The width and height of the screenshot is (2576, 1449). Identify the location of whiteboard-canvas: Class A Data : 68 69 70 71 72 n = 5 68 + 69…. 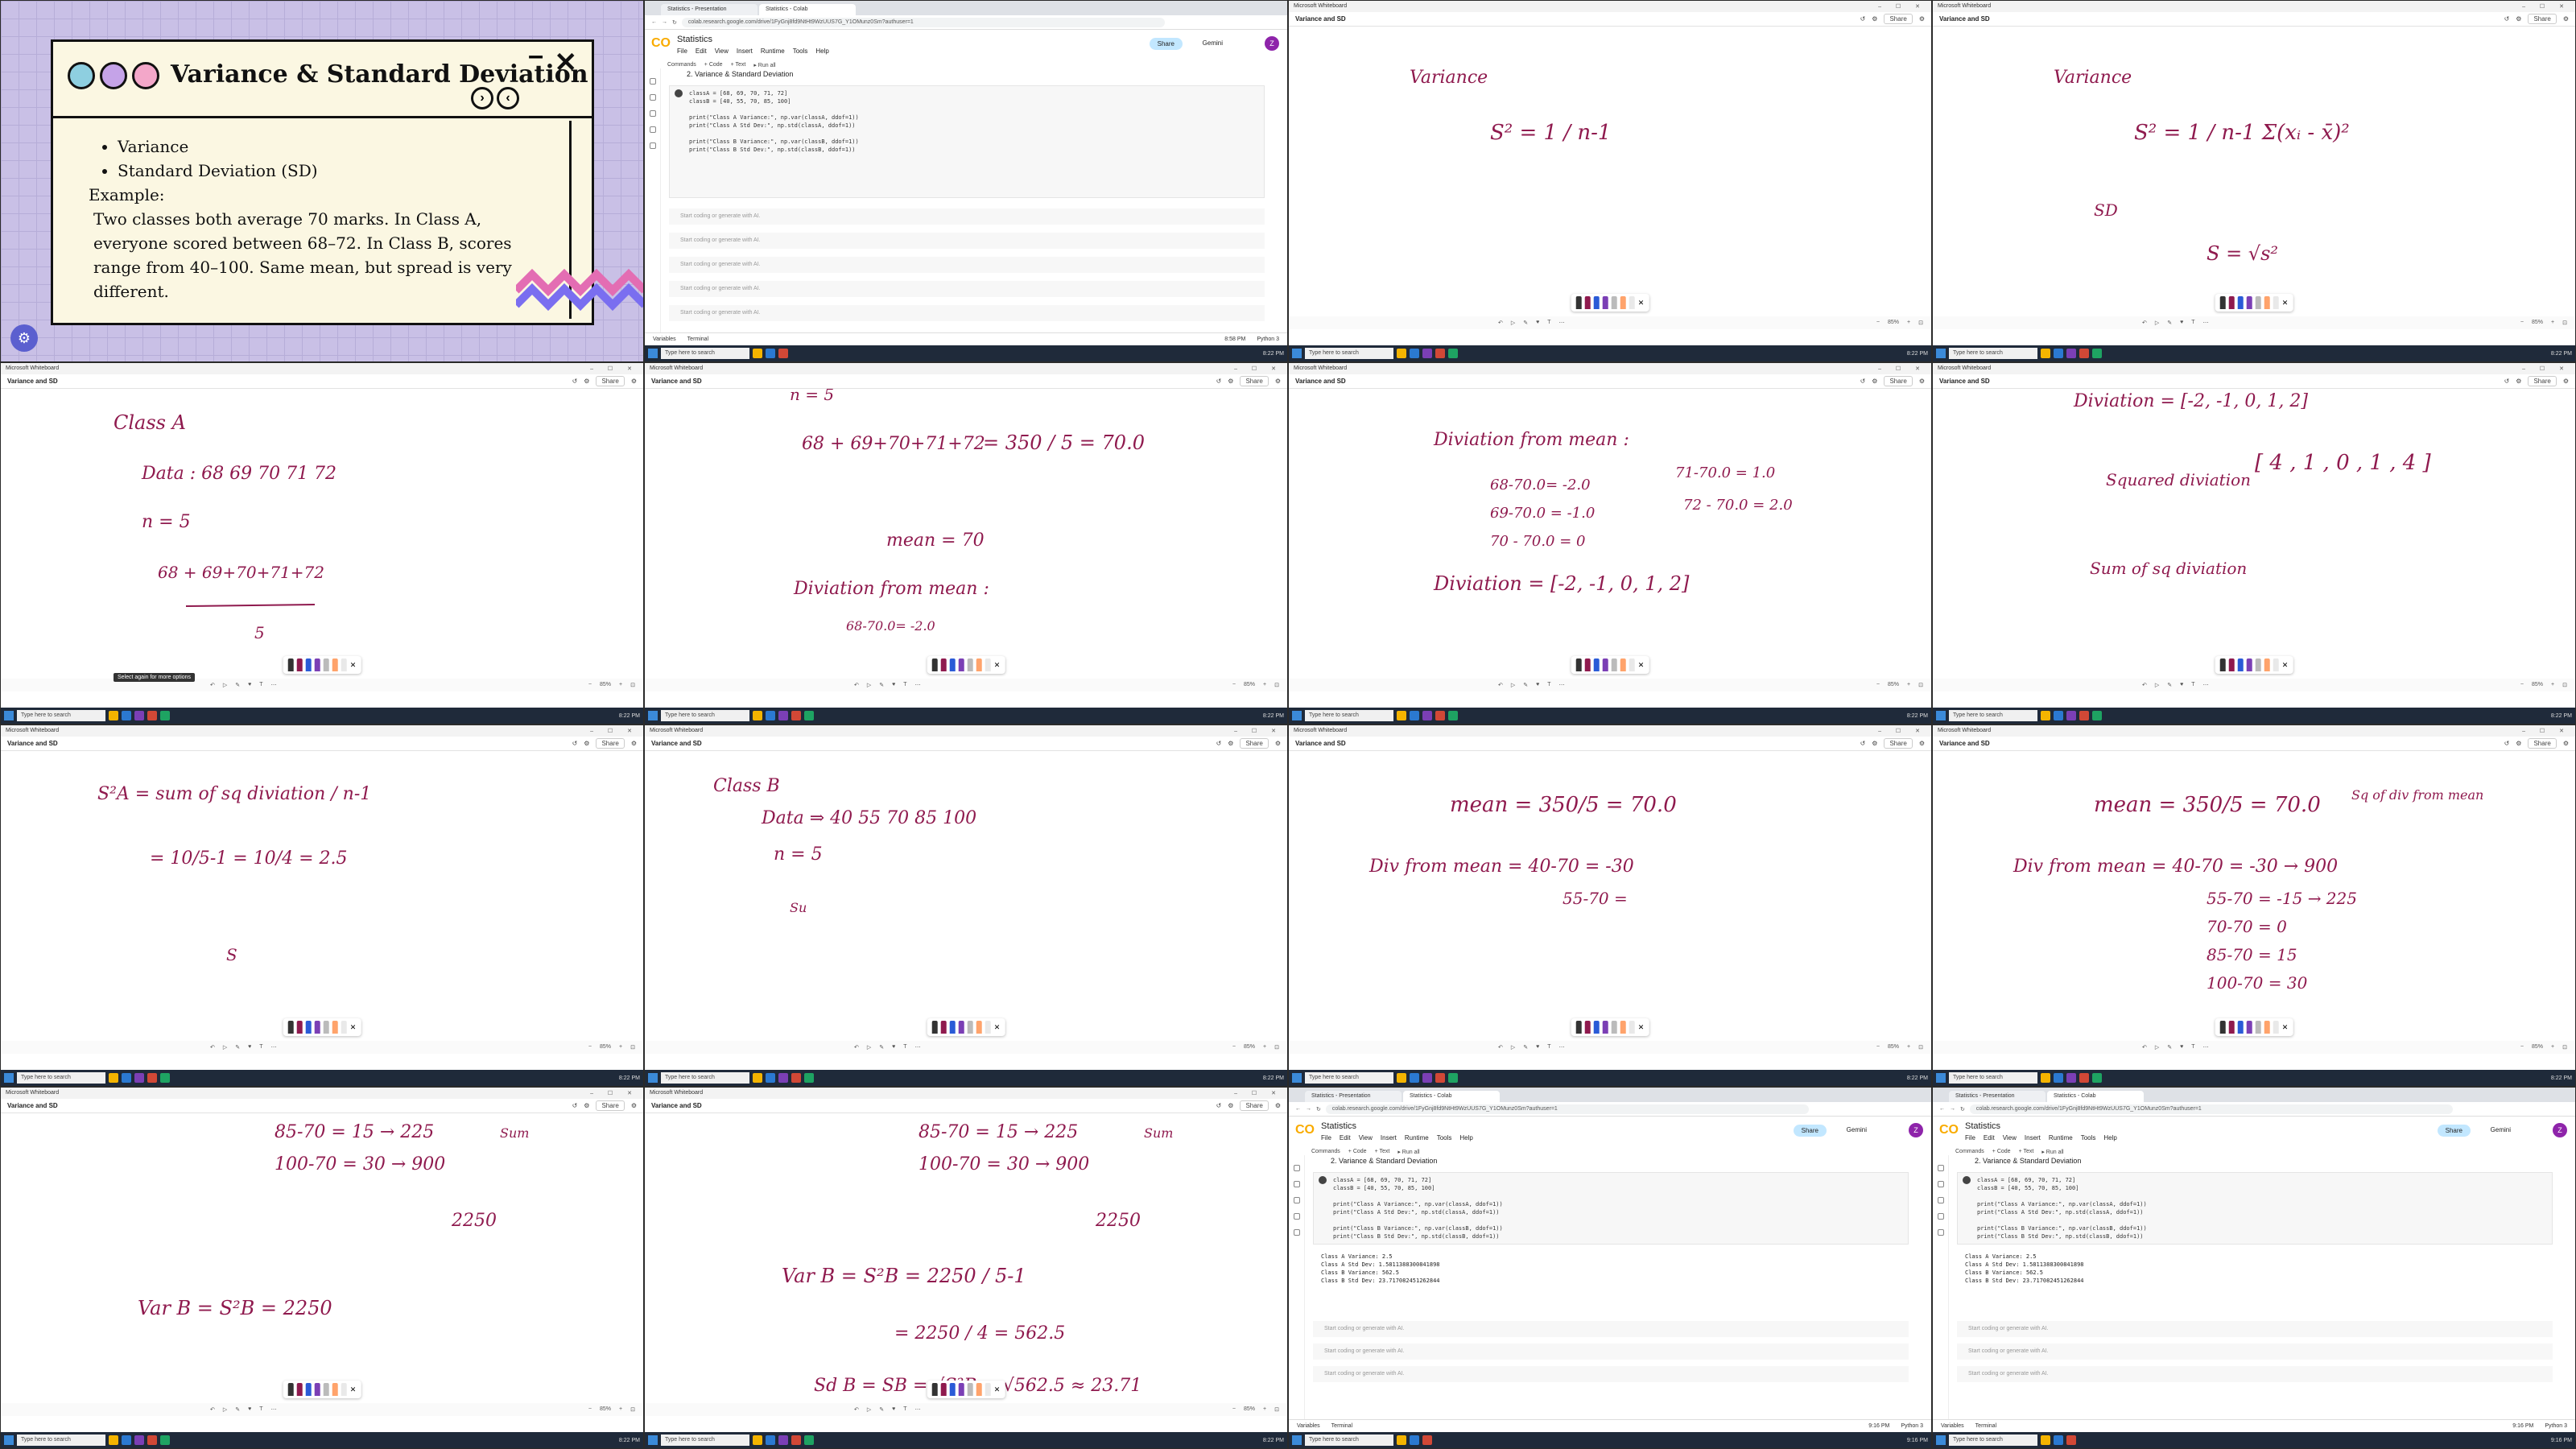
(322, 533).